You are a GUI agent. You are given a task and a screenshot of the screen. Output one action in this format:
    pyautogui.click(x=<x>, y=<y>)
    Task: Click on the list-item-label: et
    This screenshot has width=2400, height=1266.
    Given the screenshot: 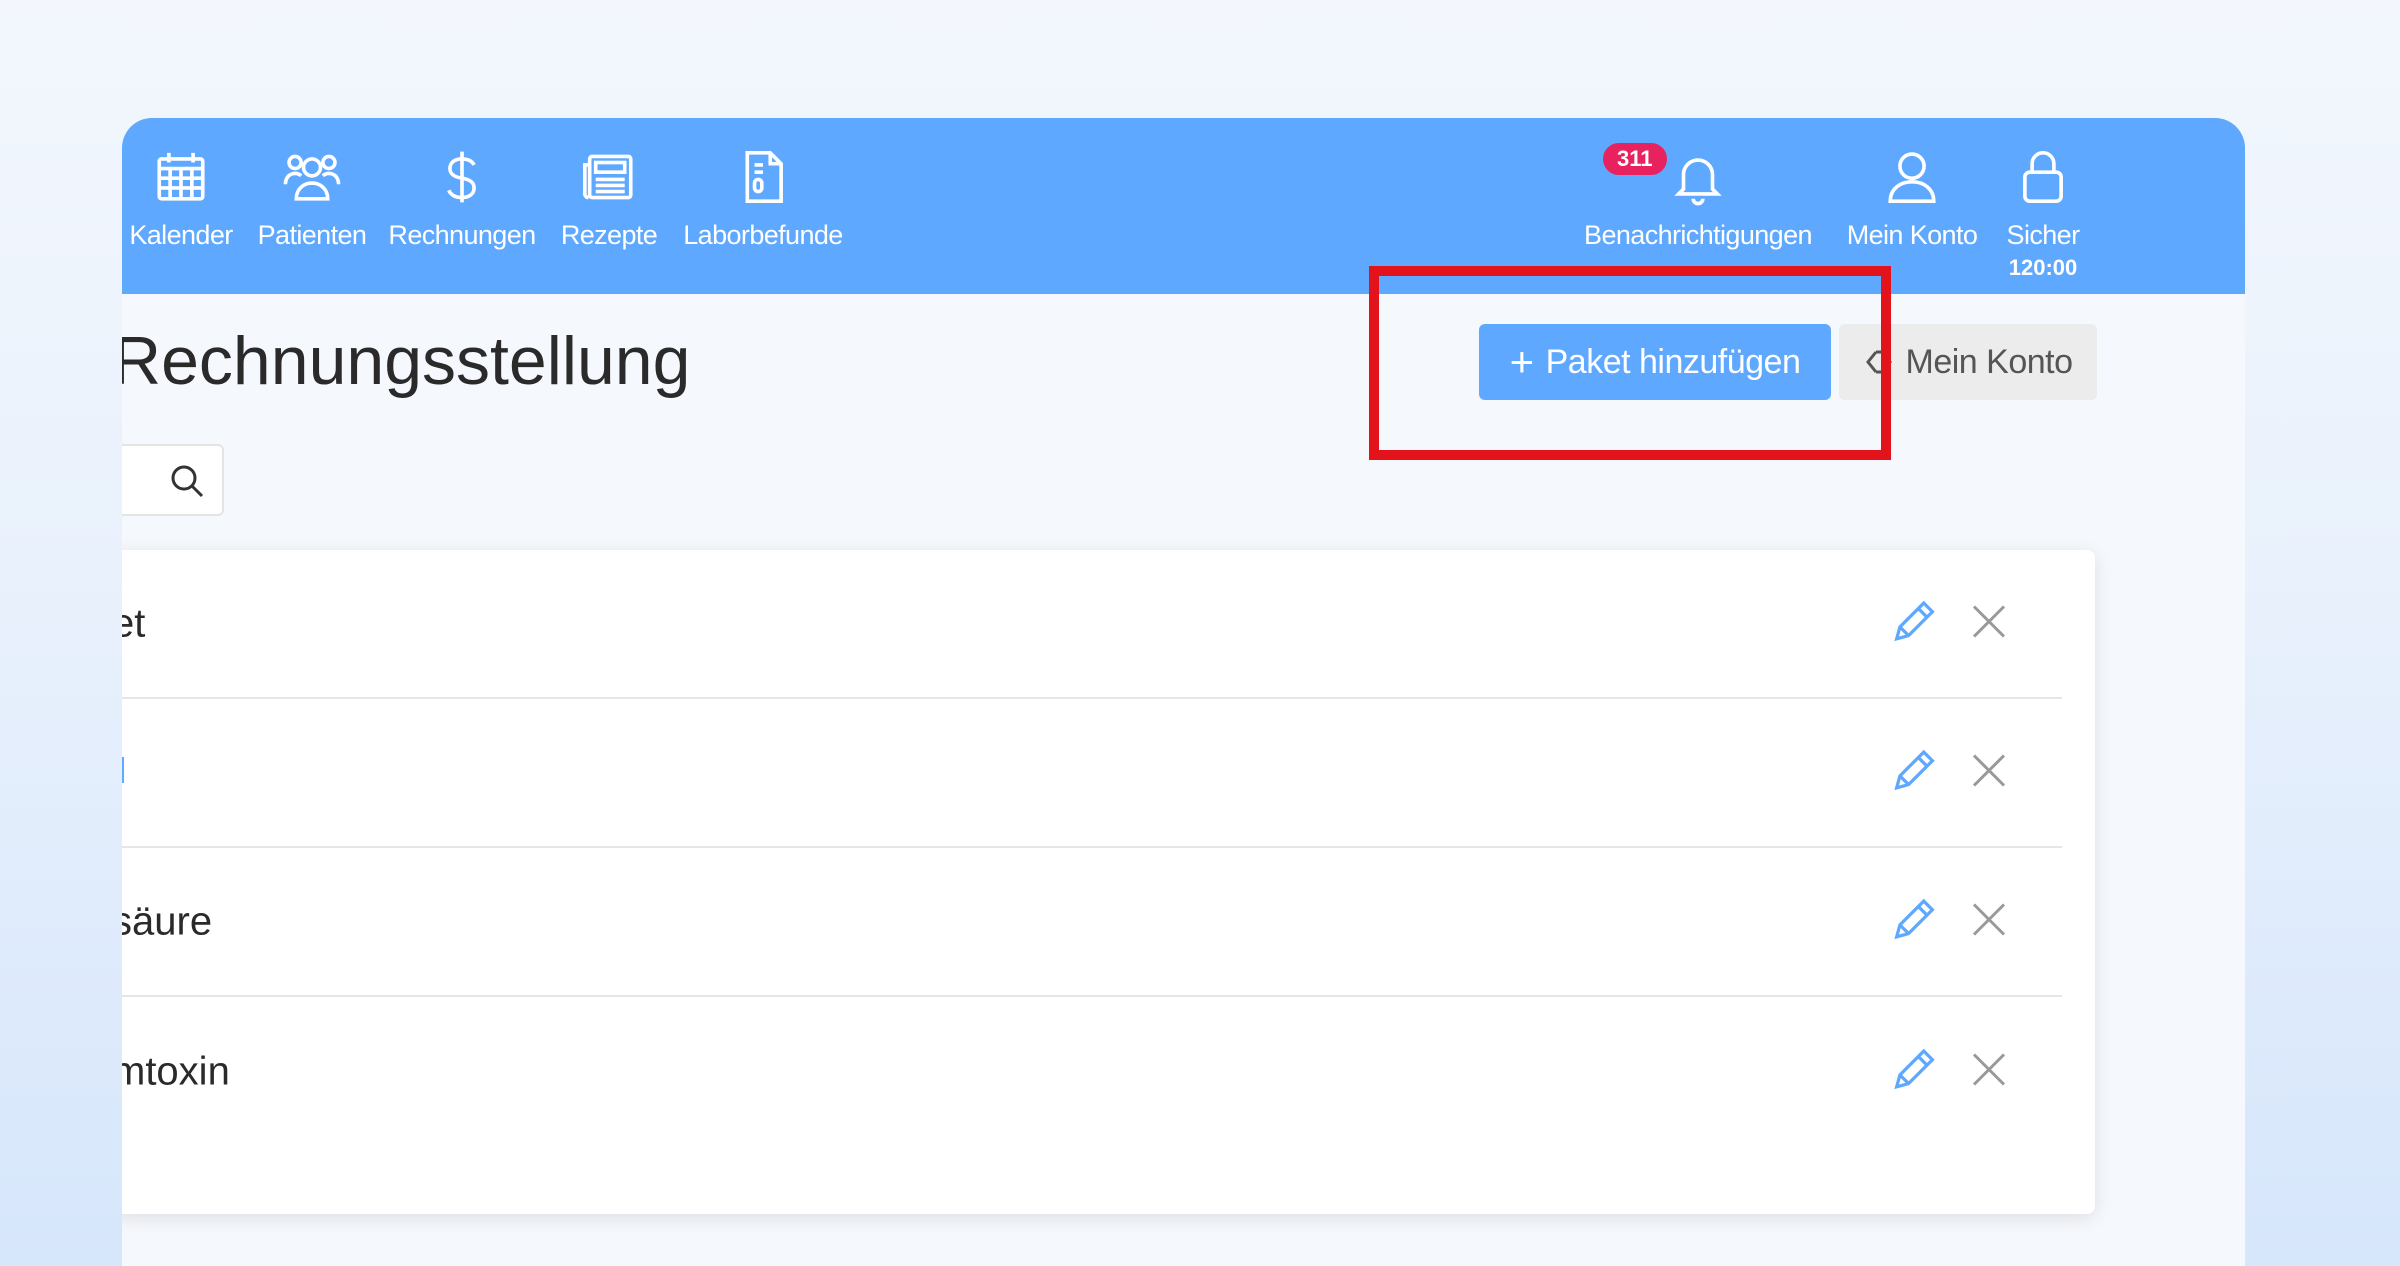 What is the action you would take?
    pyautogui.click(x=134, y=623)
    